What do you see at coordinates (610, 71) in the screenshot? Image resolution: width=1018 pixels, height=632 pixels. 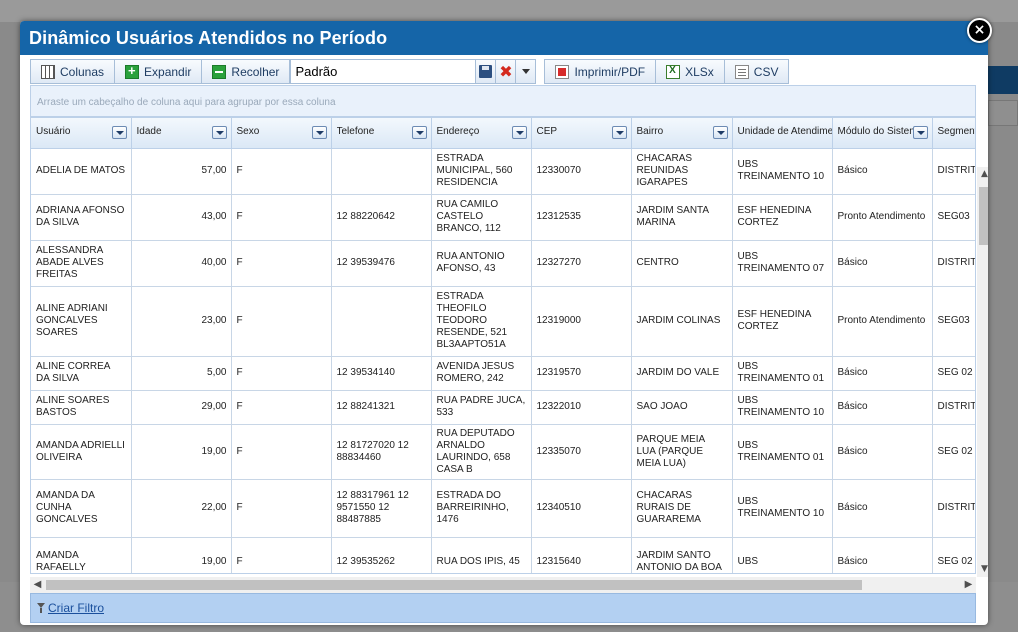 I see `print-pdf-label: Imprimir/PDF` at bounding box center [610, 71].